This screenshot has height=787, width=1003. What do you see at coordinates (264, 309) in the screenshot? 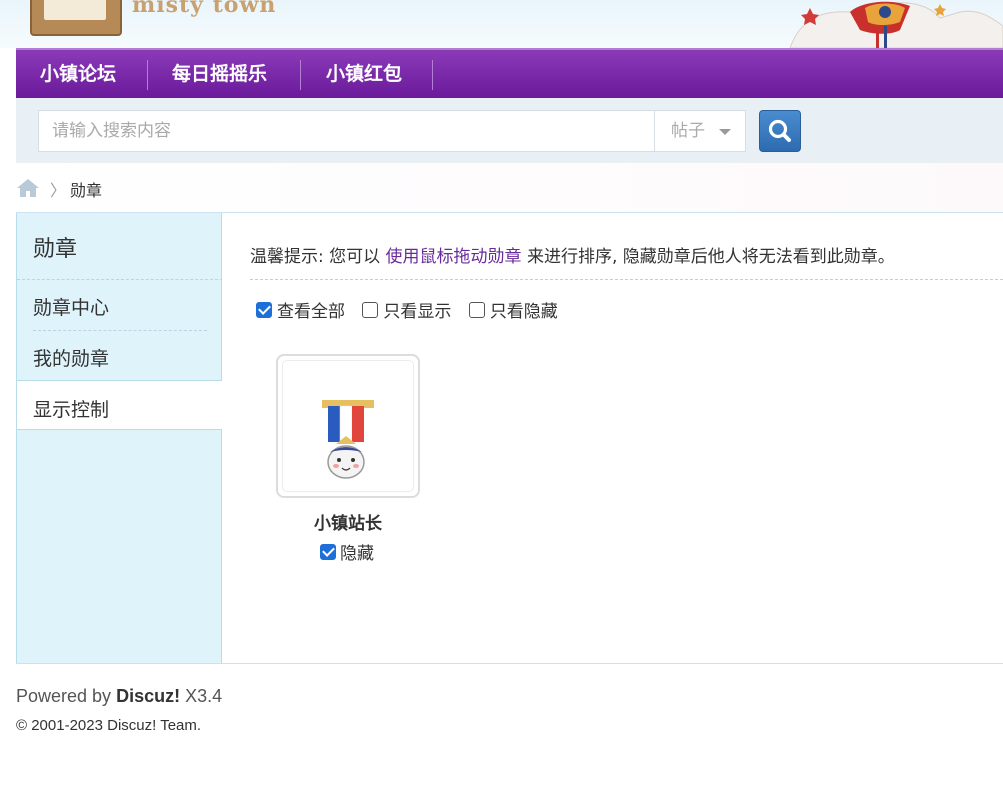
I see `filter-all-checkbox` at bounding box center [264, 309].